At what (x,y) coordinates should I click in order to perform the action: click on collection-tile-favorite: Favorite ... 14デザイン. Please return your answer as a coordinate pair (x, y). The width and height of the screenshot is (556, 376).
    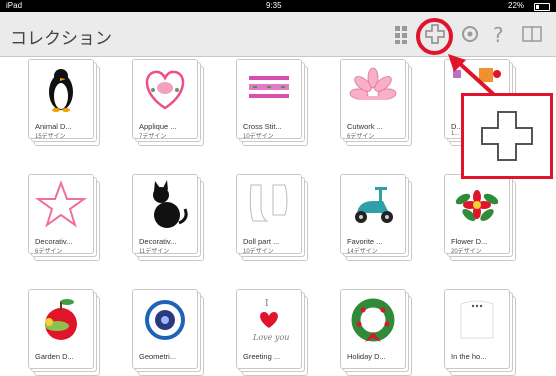
    Looking at the image, I should click on (376, 217).